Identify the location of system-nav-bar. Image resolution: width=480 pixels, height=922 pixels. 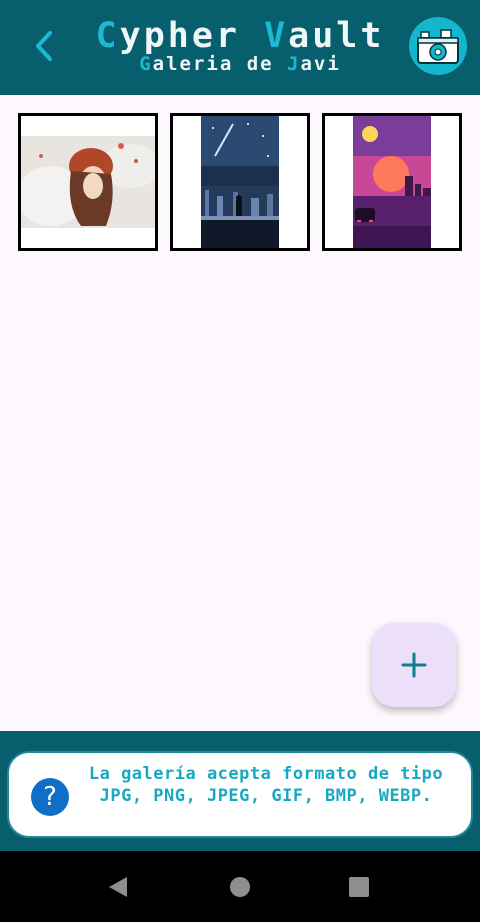
(240, 886).